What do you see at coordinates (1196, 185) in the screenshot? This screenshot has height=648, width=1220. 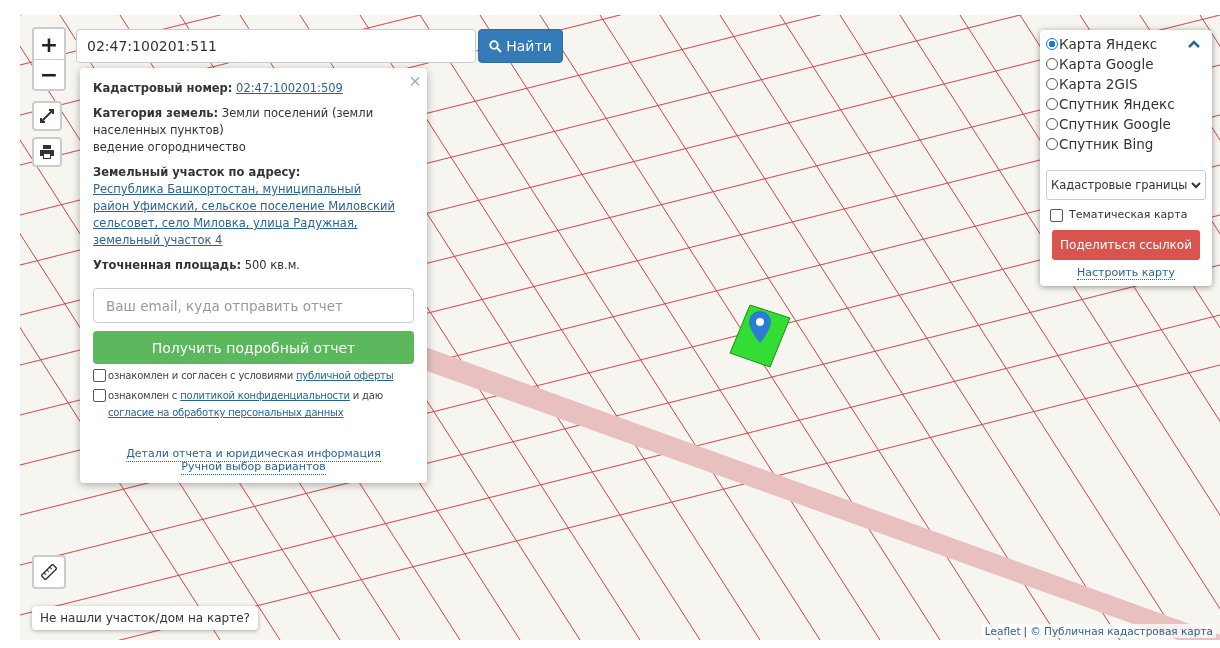 I see `chevron-down-icon` at bounding box center [1196, 185].